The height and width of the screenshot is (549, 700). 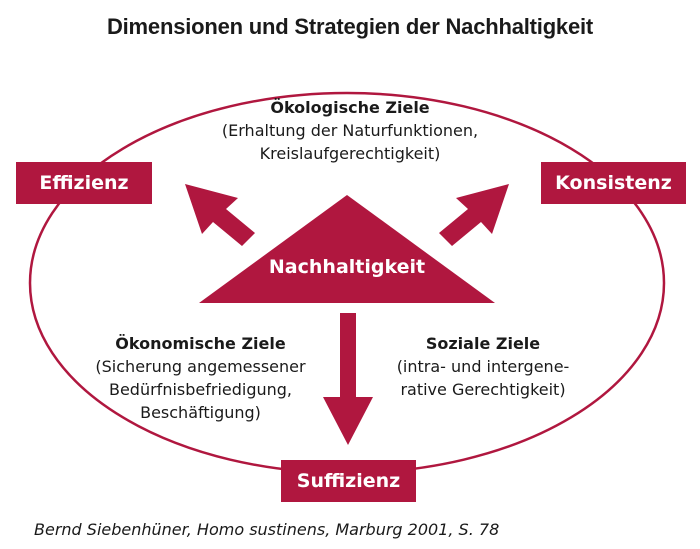 I want to click on economic-goals-line3: Beschäftigung), so click(x=200, y=412).